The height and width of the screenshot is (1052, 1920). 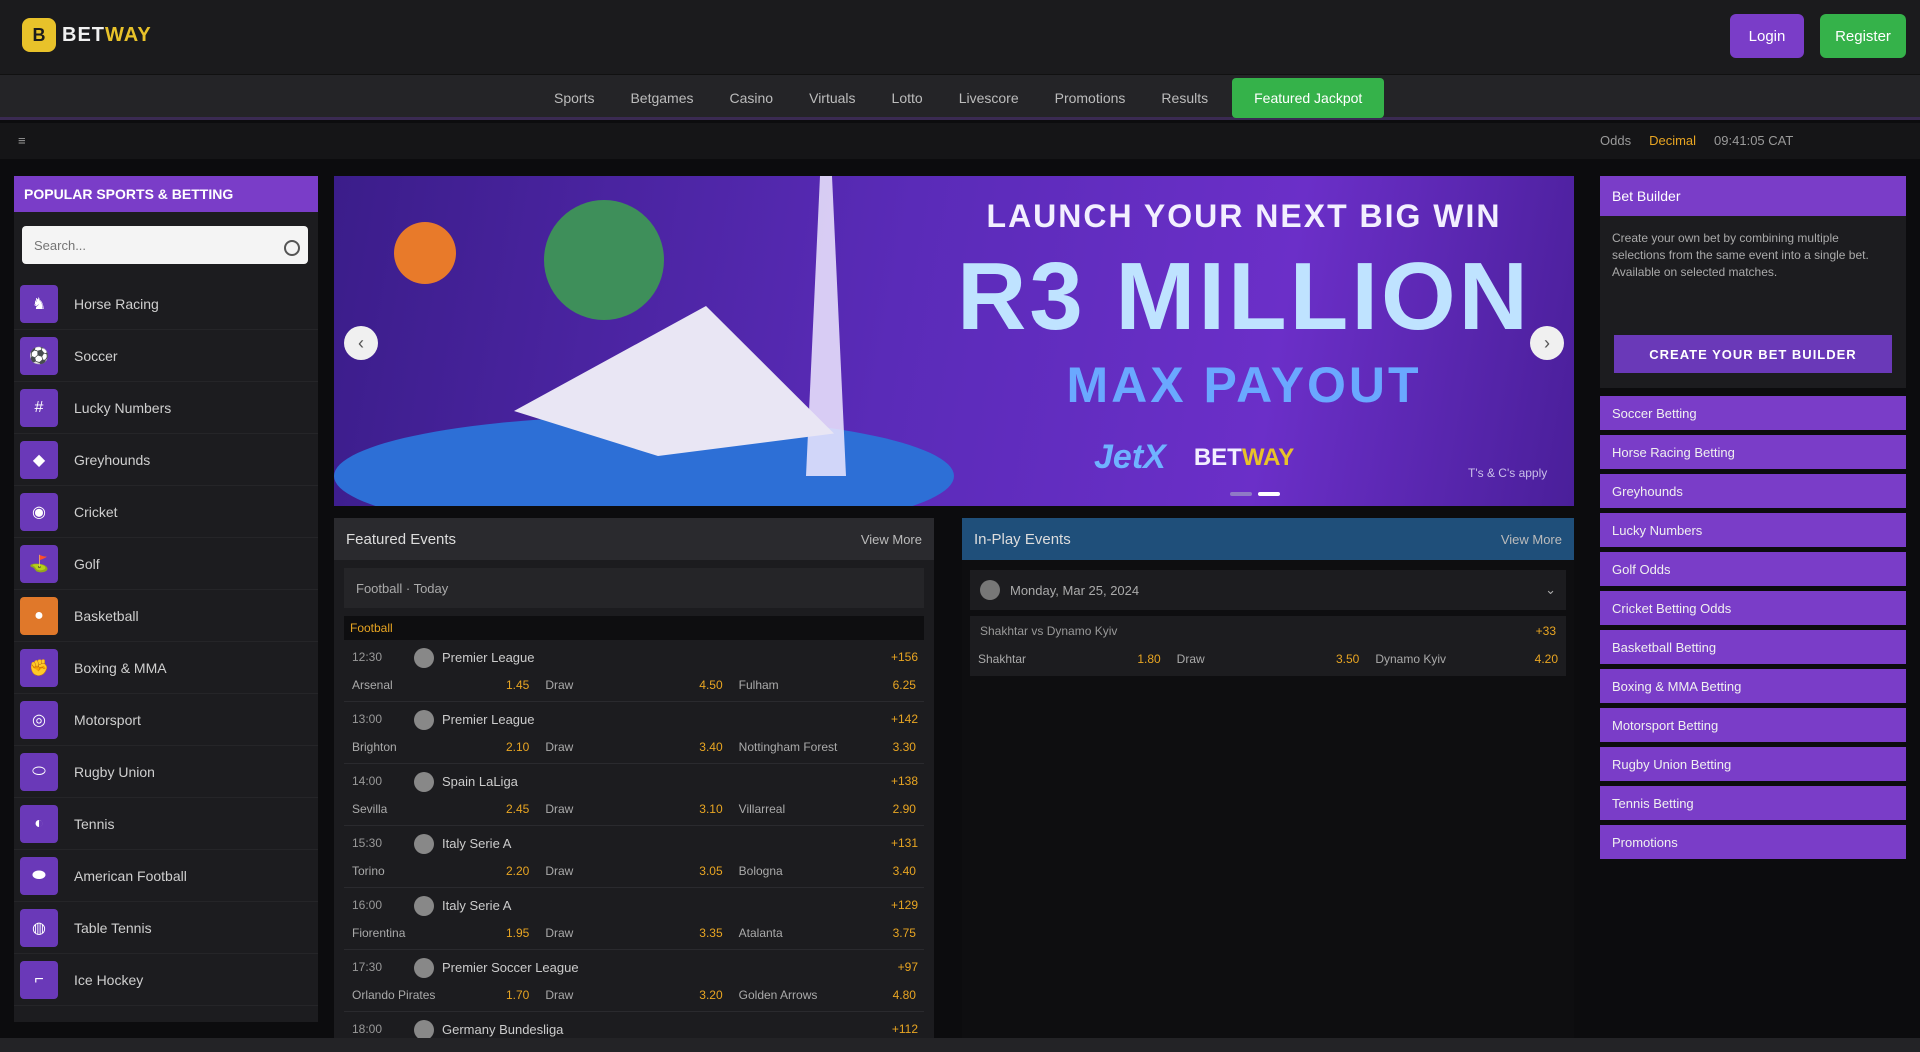 I want to click on sidebar-sport-item: ◉ Cricket, so click(x=166, y=512).